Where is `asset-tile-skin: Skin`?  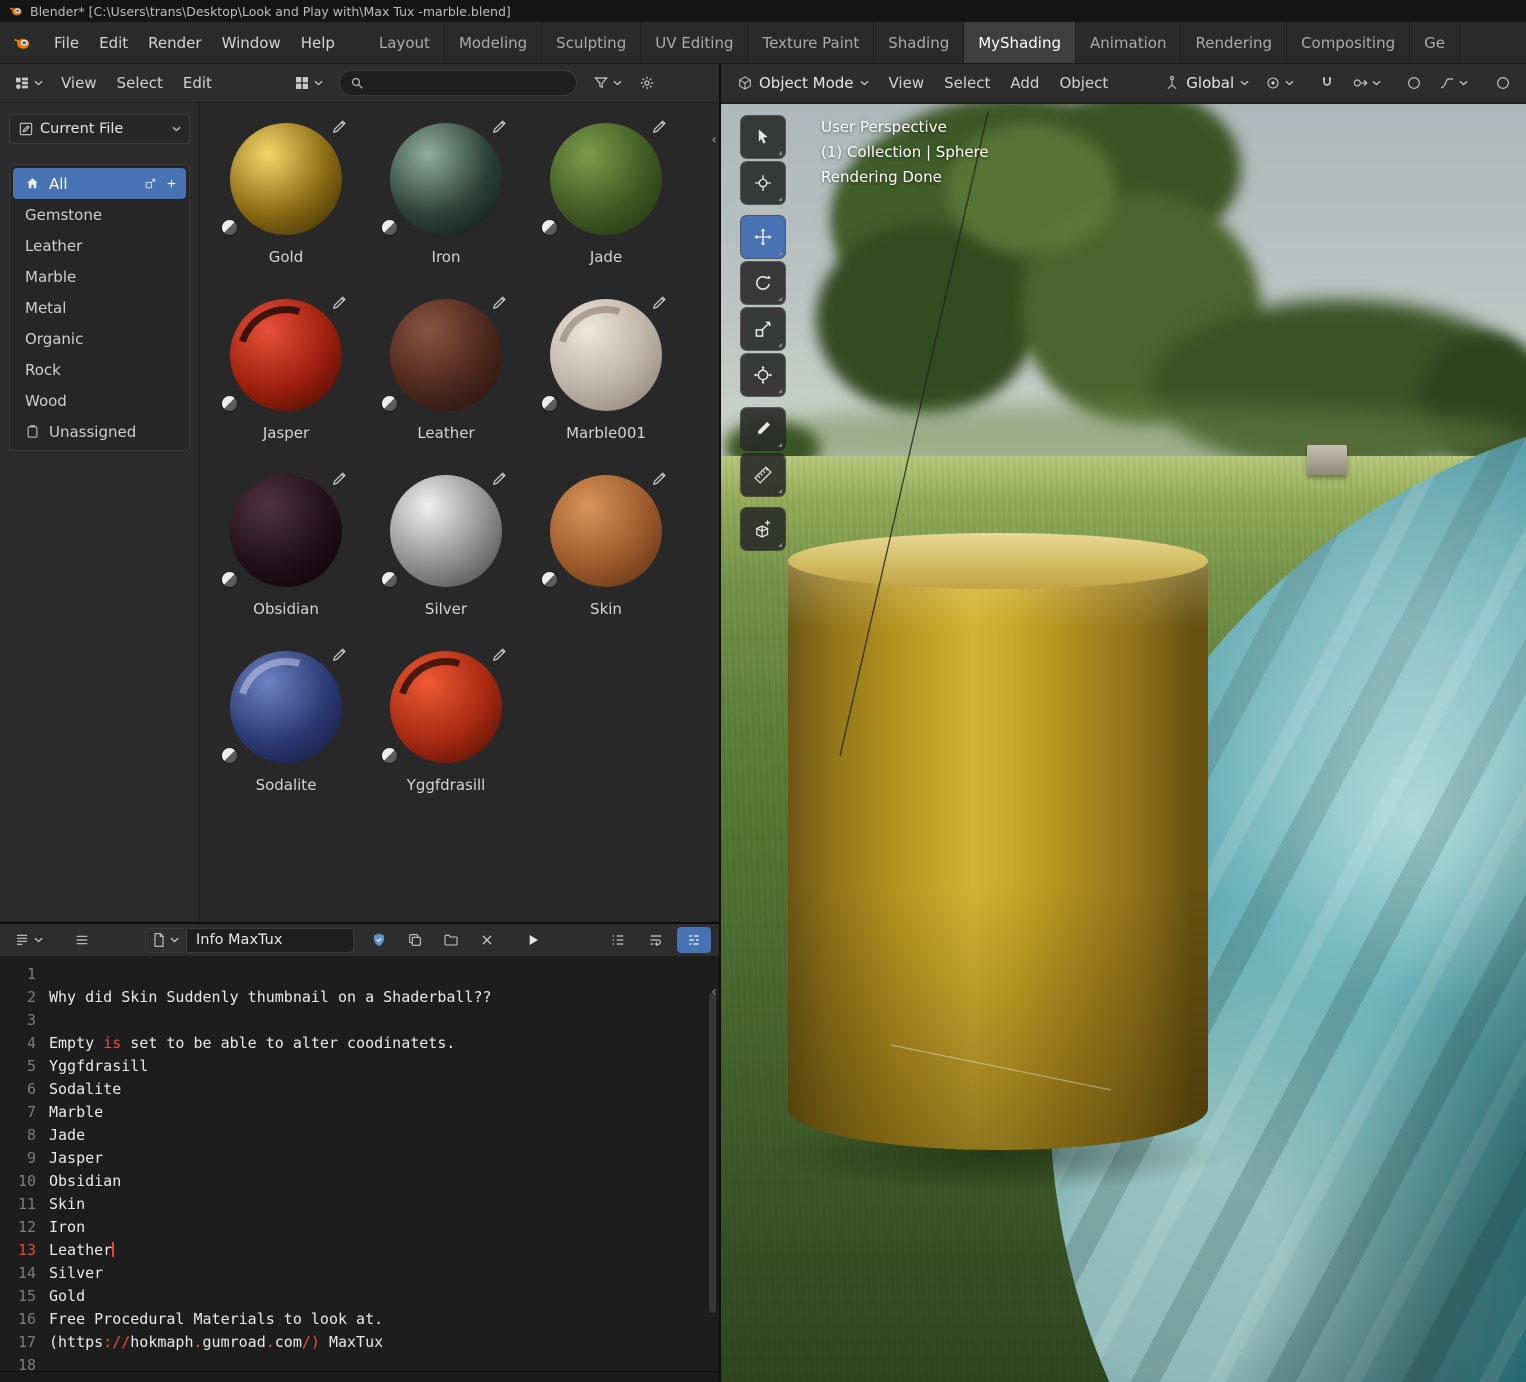
asset-tile-skin: Skin is located at coordinates (606, 551).